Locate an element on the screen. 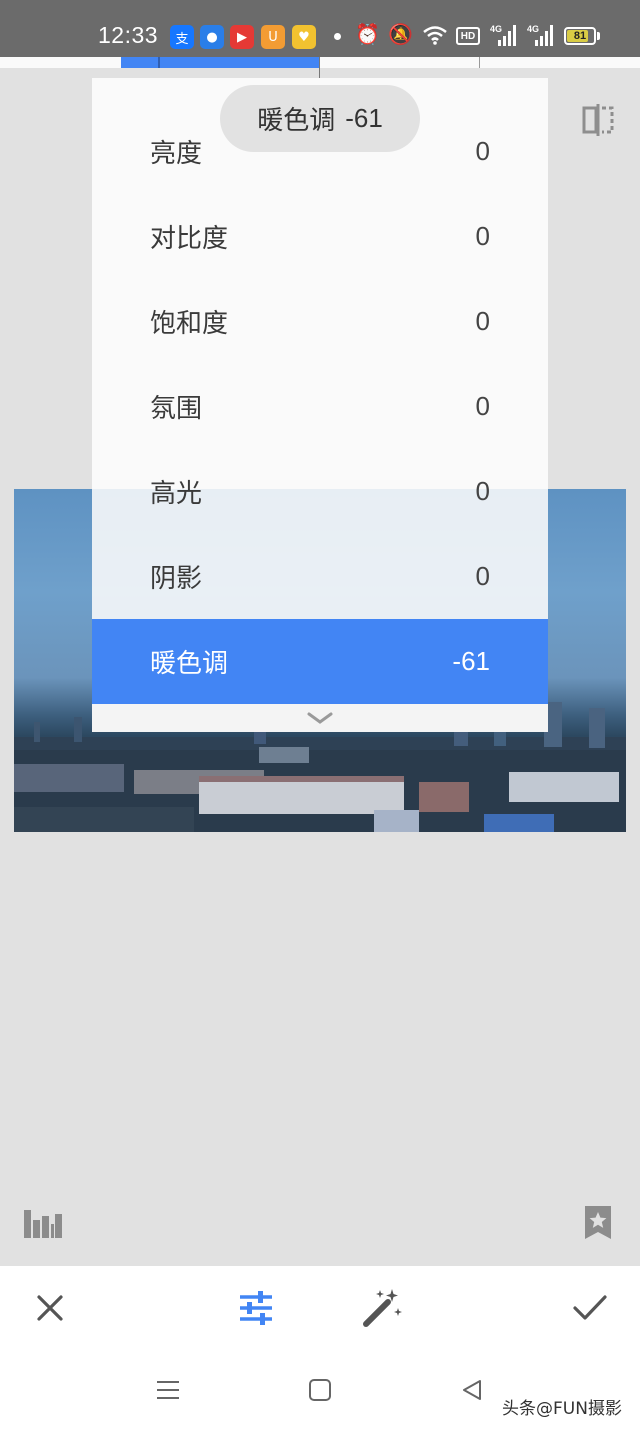  auto-adjust-button is located at coordinates (382, 1308).